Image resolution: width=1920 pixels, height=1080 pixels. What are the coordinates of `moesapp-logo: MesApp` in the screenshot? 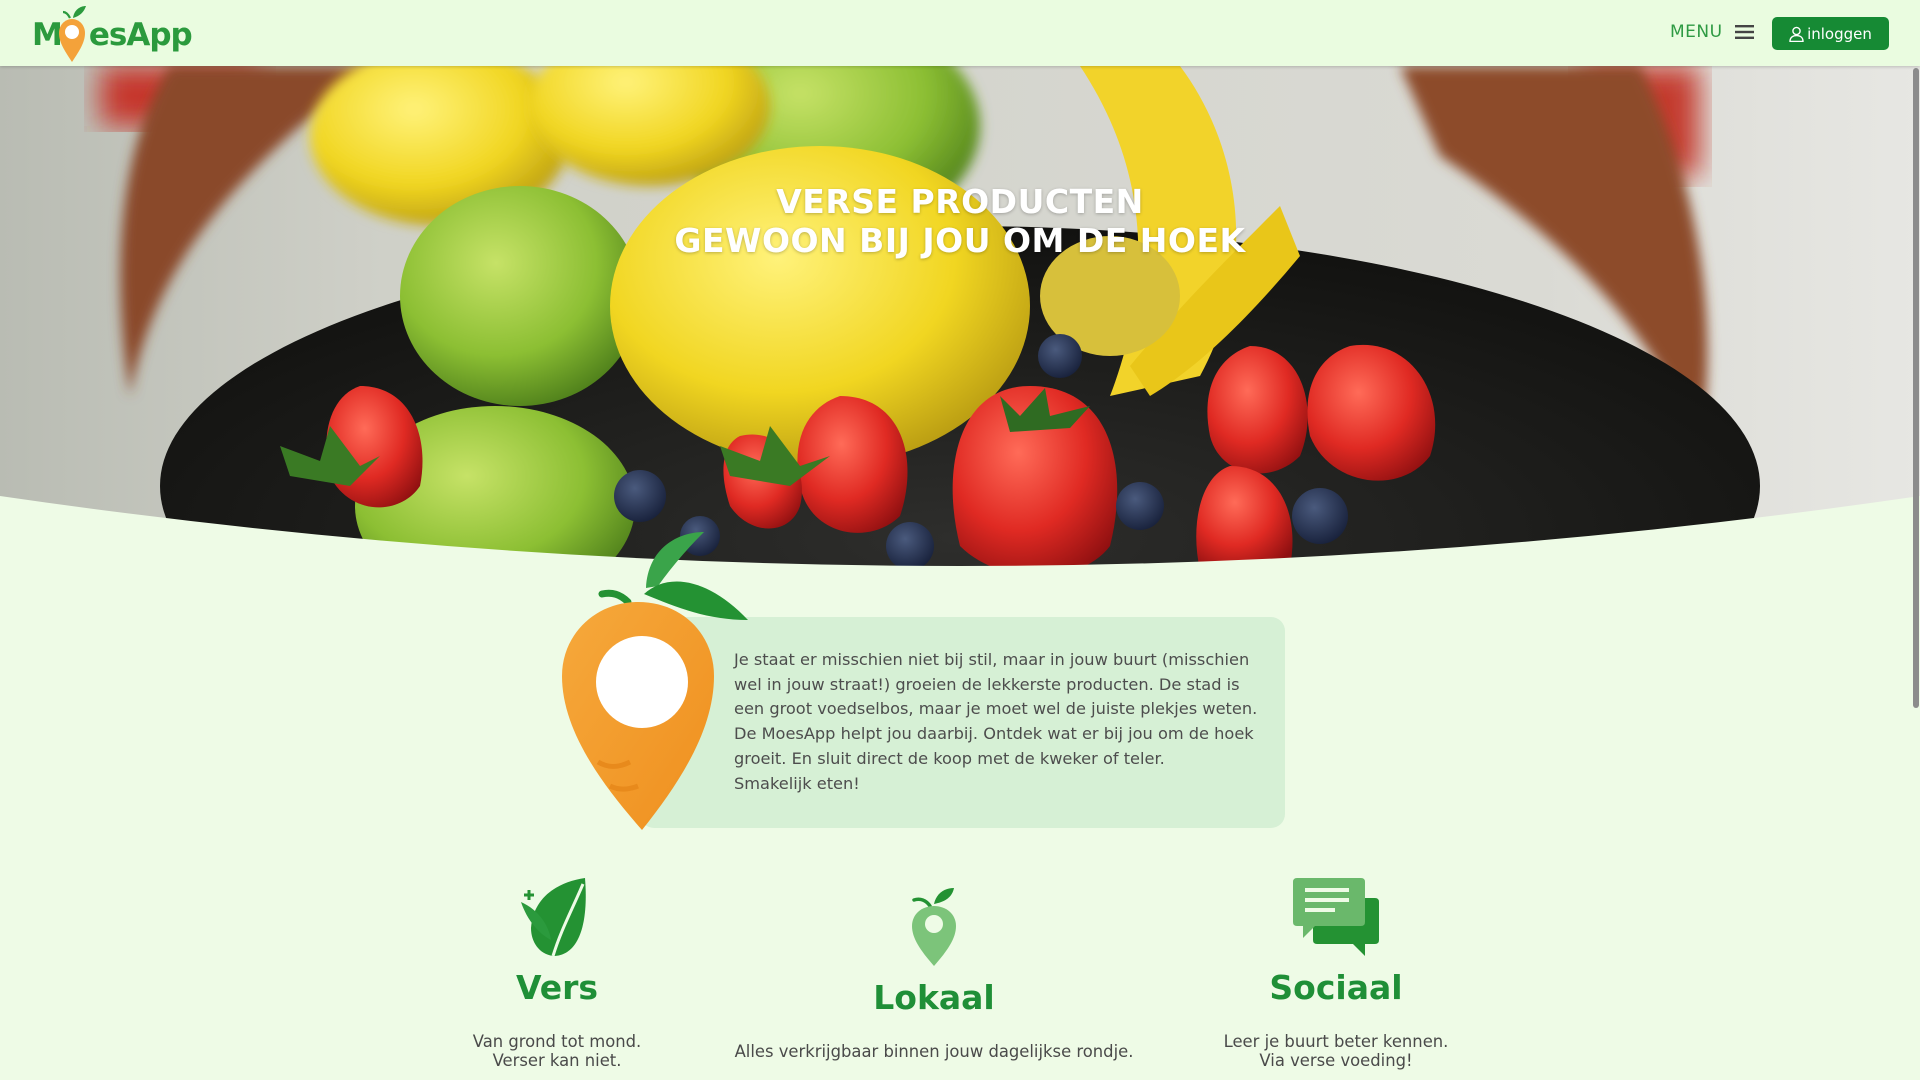 It's located at (112, 34).